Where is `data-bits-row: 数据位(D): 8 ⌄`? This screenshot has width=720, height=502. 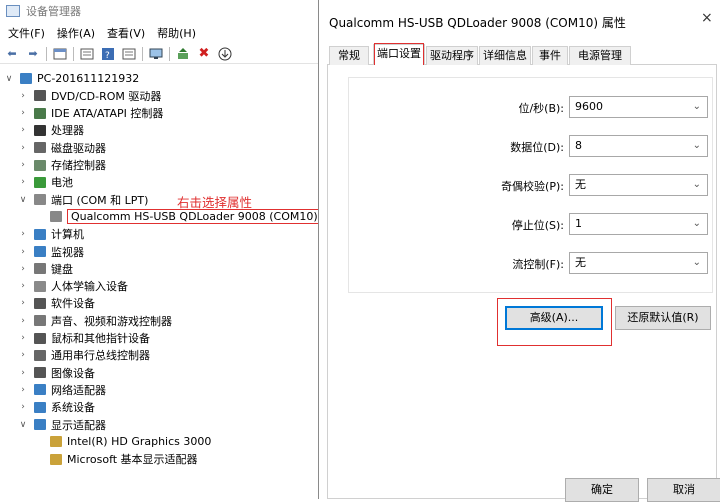 data-bits-row: 数据位(D): 8 ⌄ is located at coordinates (531, 147).